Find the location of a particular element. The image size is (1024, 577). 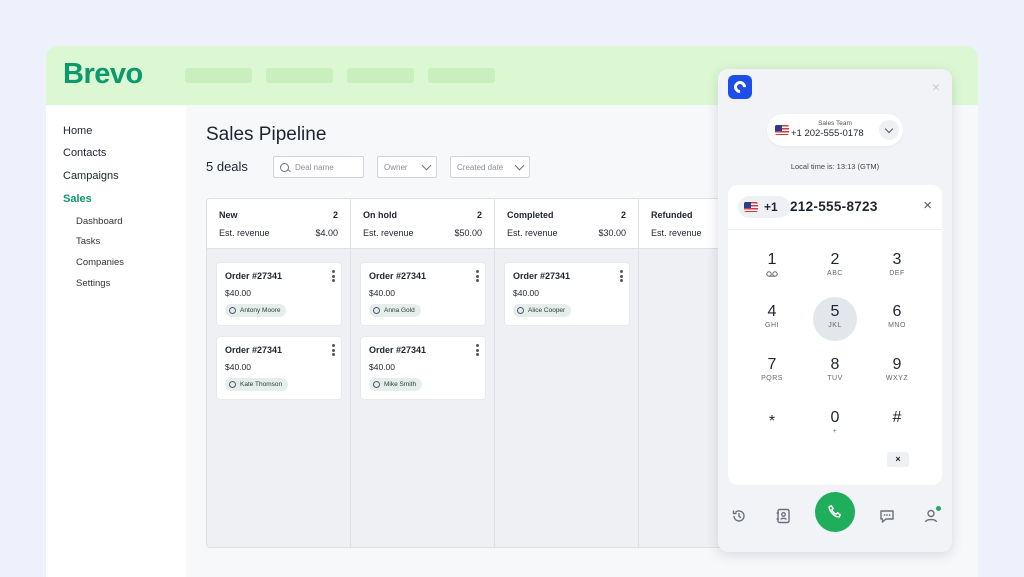

key-digit: 3 is located at coordinates (897, 259).